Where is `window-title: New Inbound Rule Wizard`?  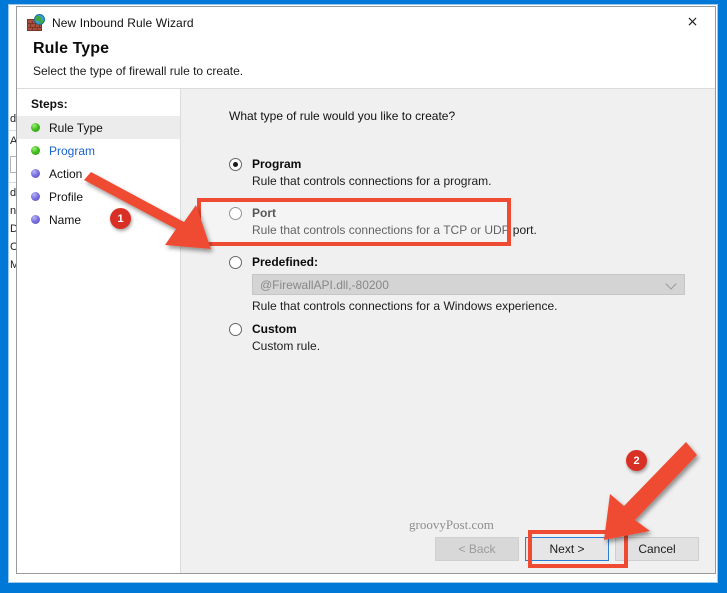 window-title: New Inbound Rule Wizard is located at coordinates (123, 22).